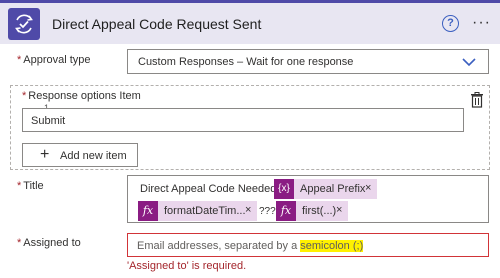  What do you see at coordinates (332, 246) in the screenshot?
I see `placeholder-highlight: semicolon (;)` at bounding box center [332, 246].